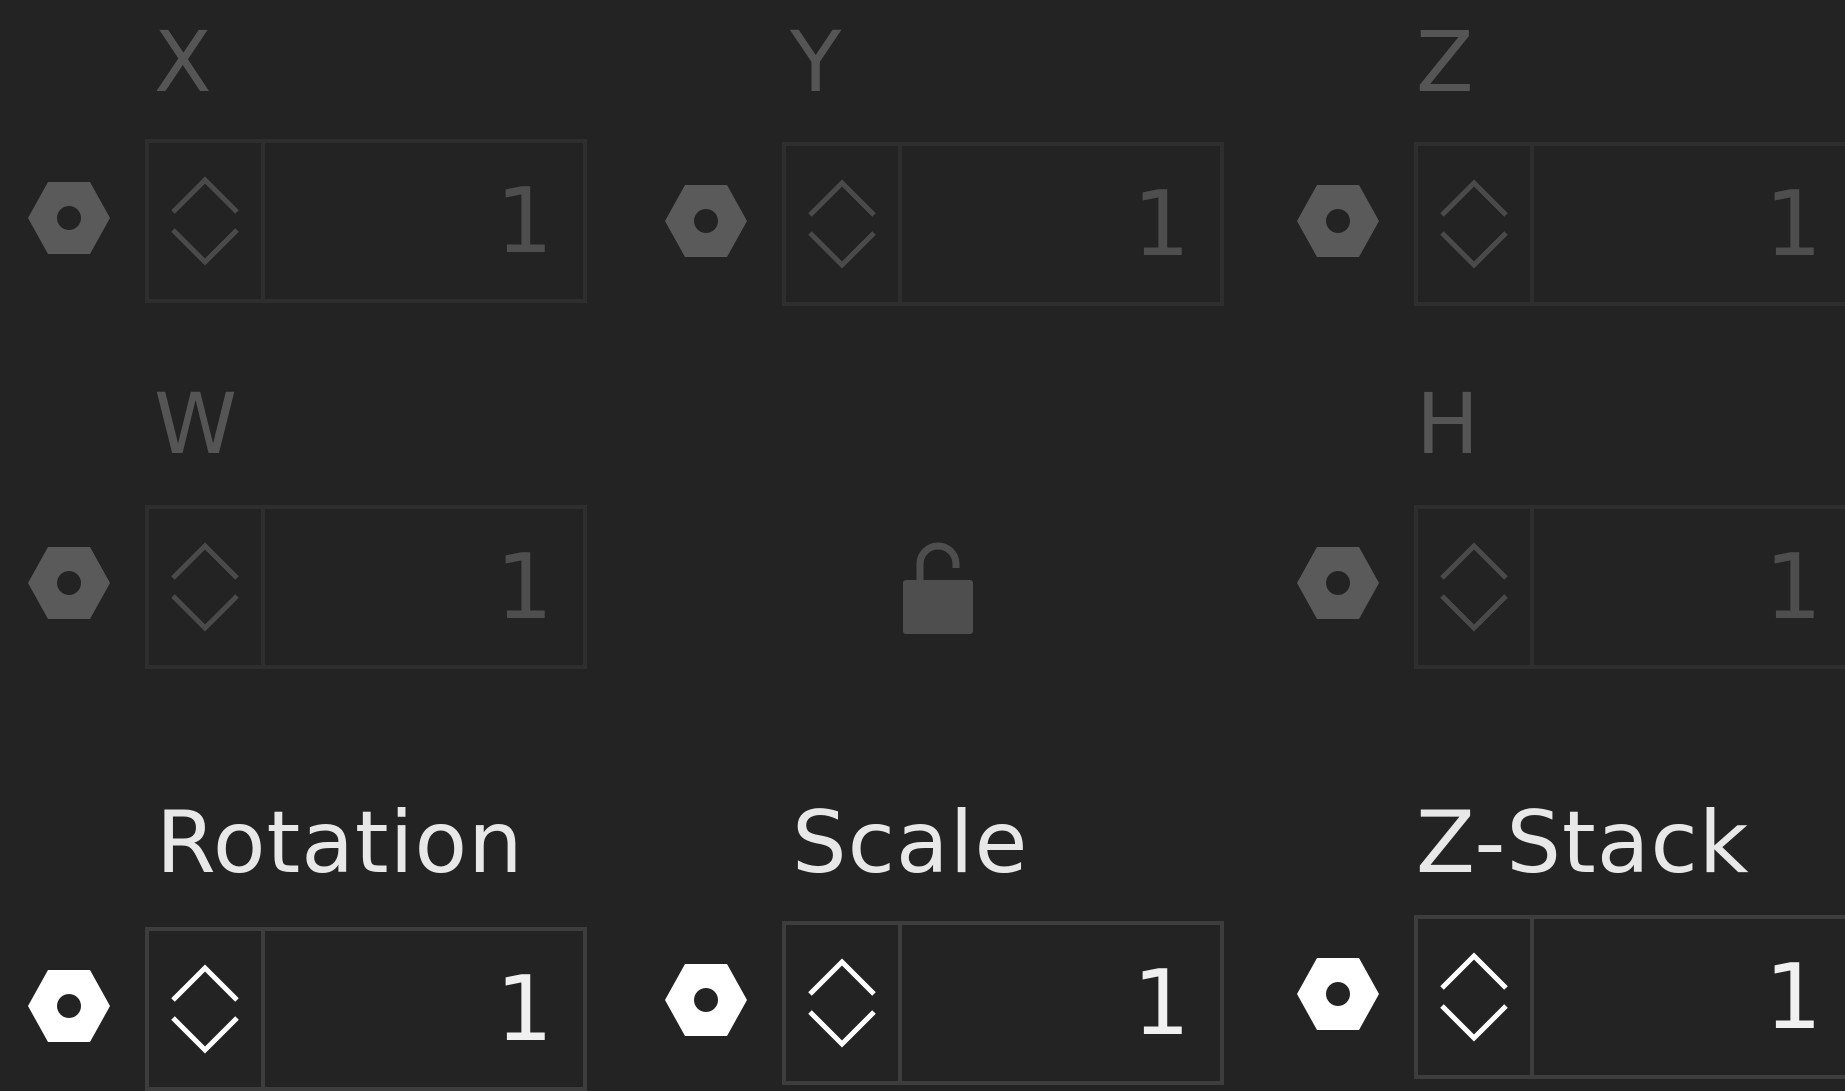 This screenshot has width=1845, height=1091. What do you see at coordinates (1689, 587) in the screenshot?
I see `h-value-input: 1` at bounding box center [1689, 587].